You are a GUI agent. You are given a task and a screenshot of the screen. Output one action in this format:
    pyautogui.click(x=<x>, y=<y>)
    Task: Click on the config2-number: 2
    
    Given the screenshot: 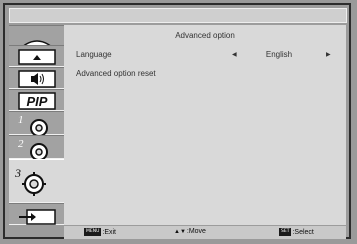 What is the action you would take?
    pyautogui.click(x=21, y=144)
    